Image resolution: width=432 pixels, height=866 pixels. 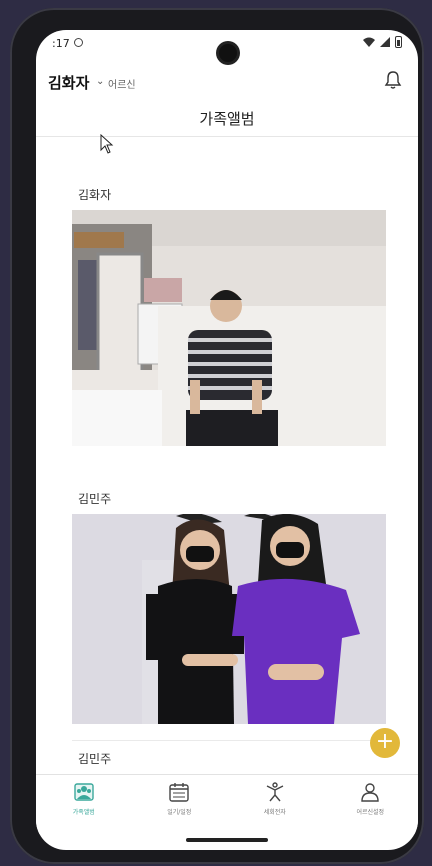 What do you see at coordinates (68, 82) in the screenshot?
I see `user-name-selector: 김화자` at bounding box center [68, 82].